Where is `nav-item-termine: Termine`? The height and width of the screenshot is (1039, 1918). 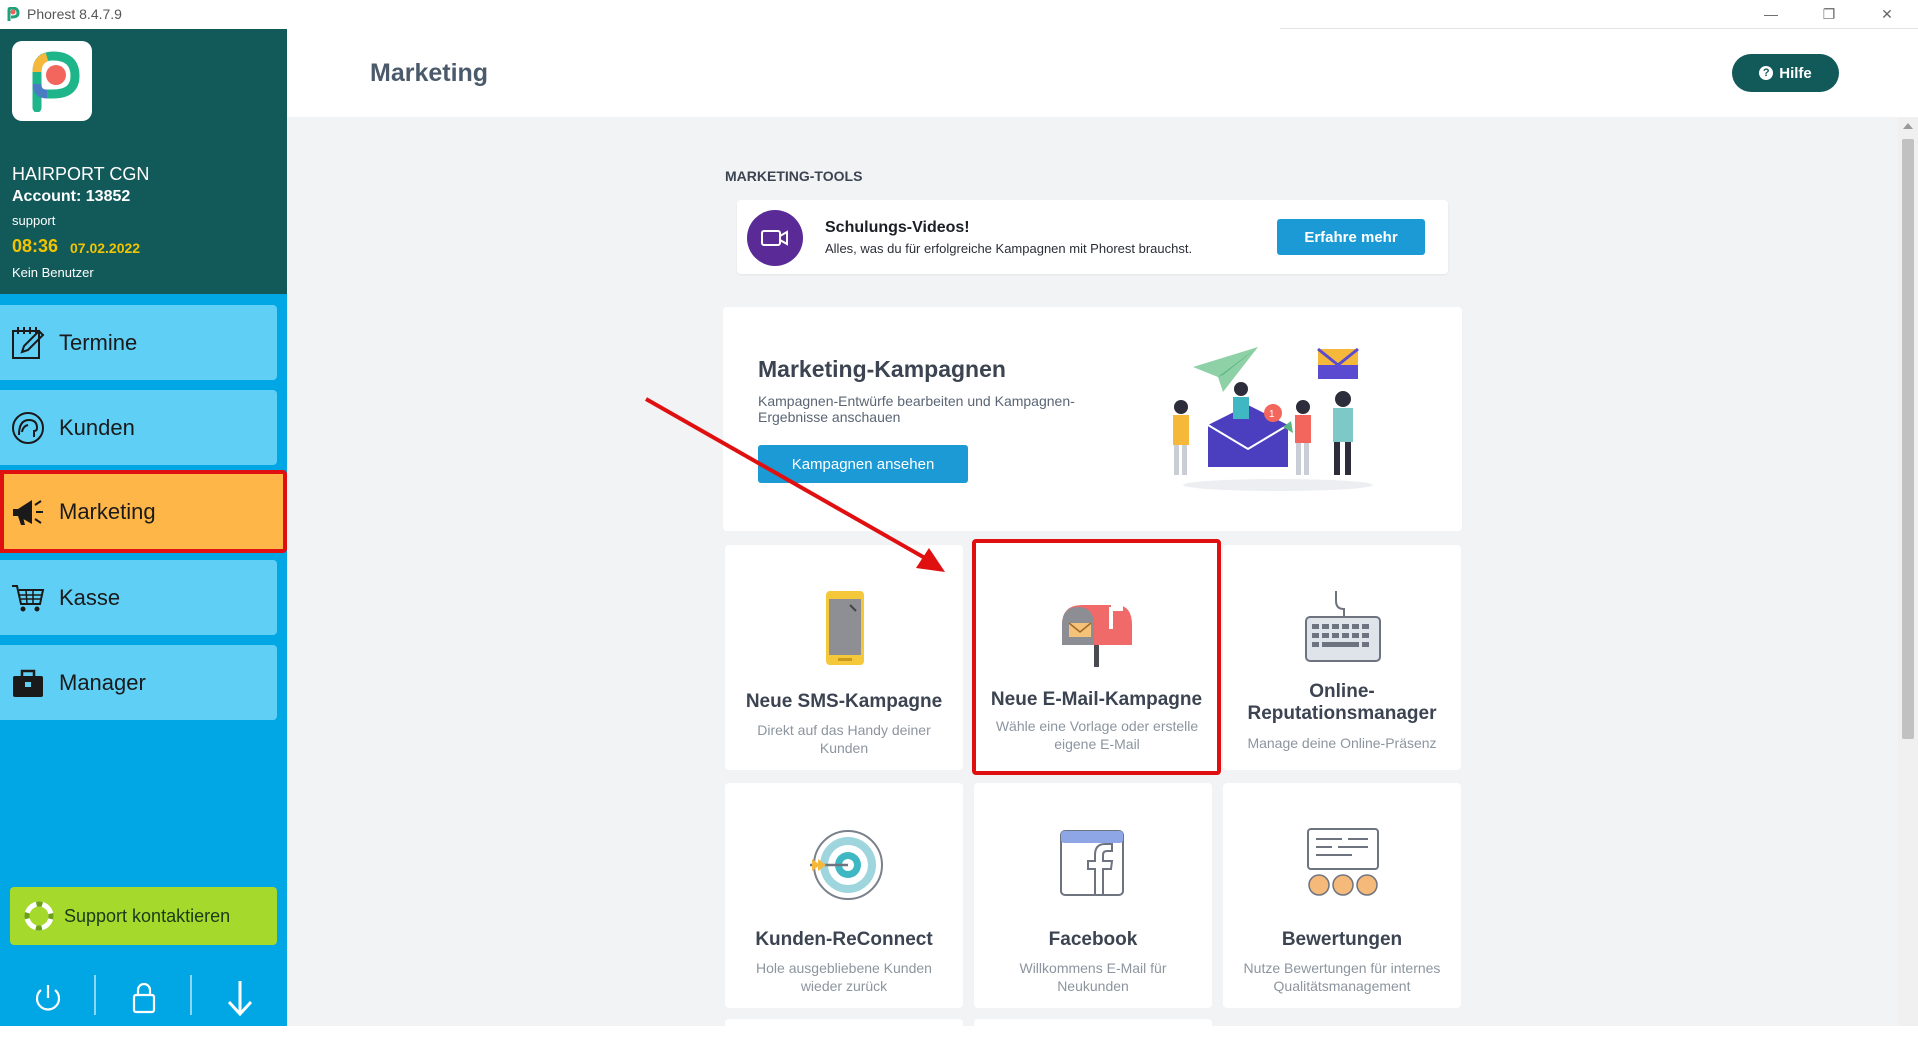 nav-item-termine: Termine is located at coordinates (138, 342).